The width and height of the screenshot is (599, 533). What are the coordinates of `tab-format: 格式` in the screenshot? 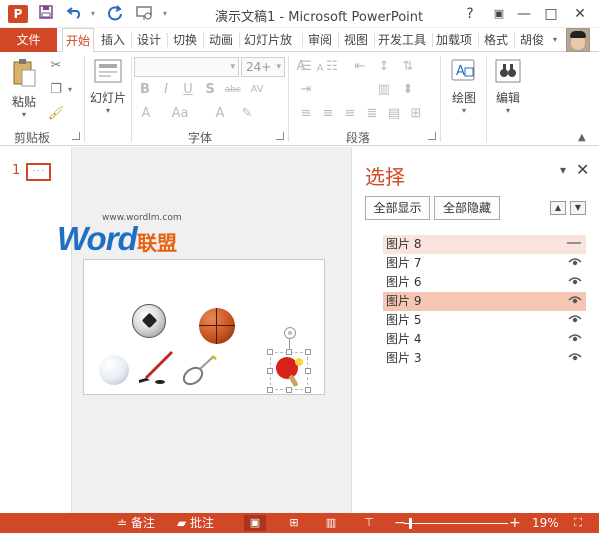 It's located at (496, 40).